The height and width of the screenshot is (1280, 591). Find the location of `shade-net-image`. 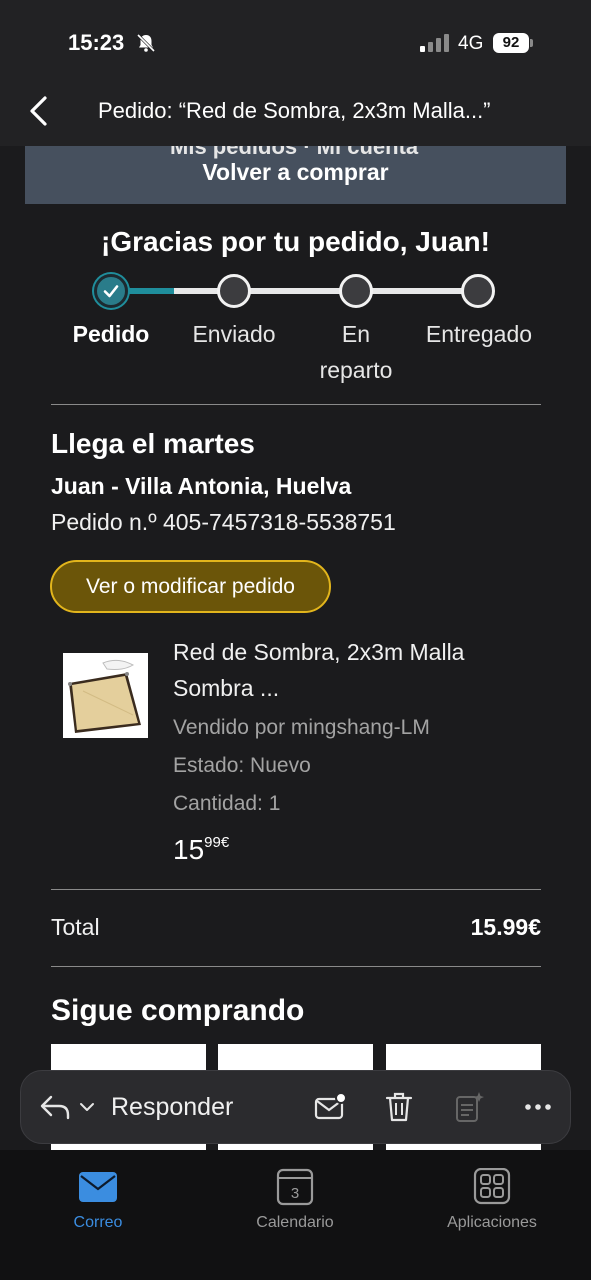

shade-net-image is located at coordinates (105, 695).